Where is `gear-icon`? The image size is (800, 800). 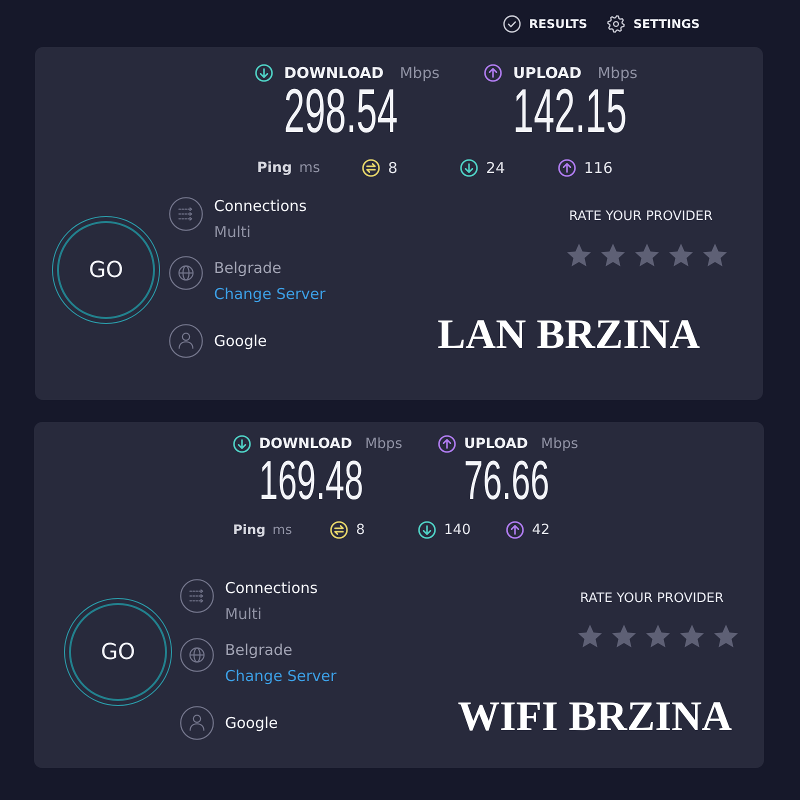
gear-icon is located at coordinates (616, 23).